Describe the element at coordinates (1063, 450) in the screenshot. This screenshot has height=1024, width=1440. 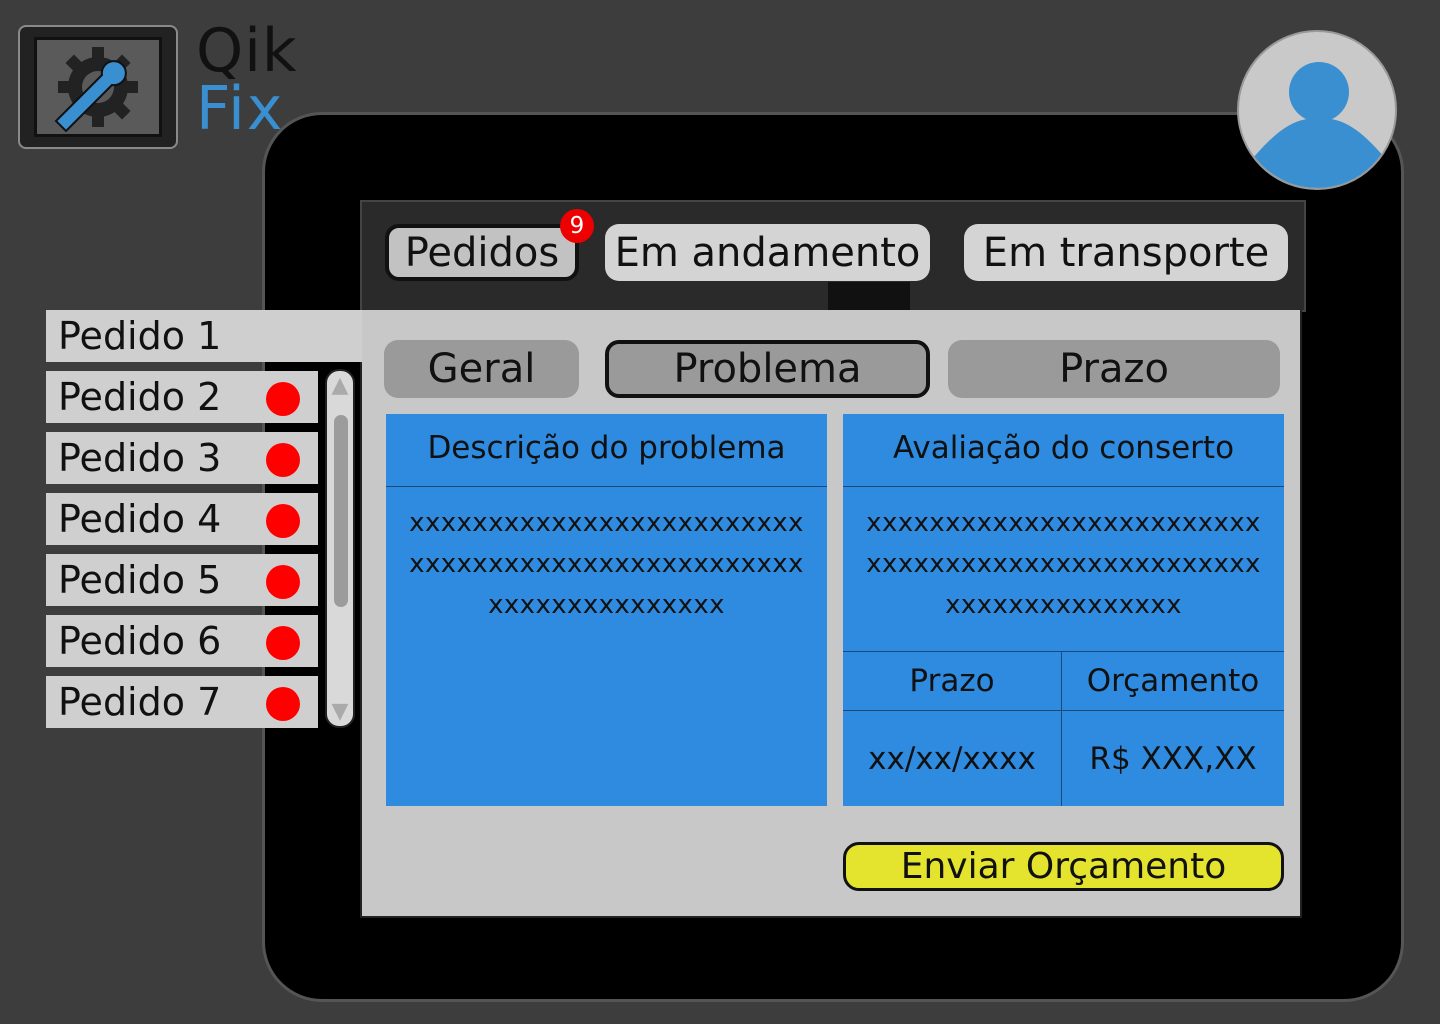
I see `repair-assessment-title: Avaliação do conserto` at that location.